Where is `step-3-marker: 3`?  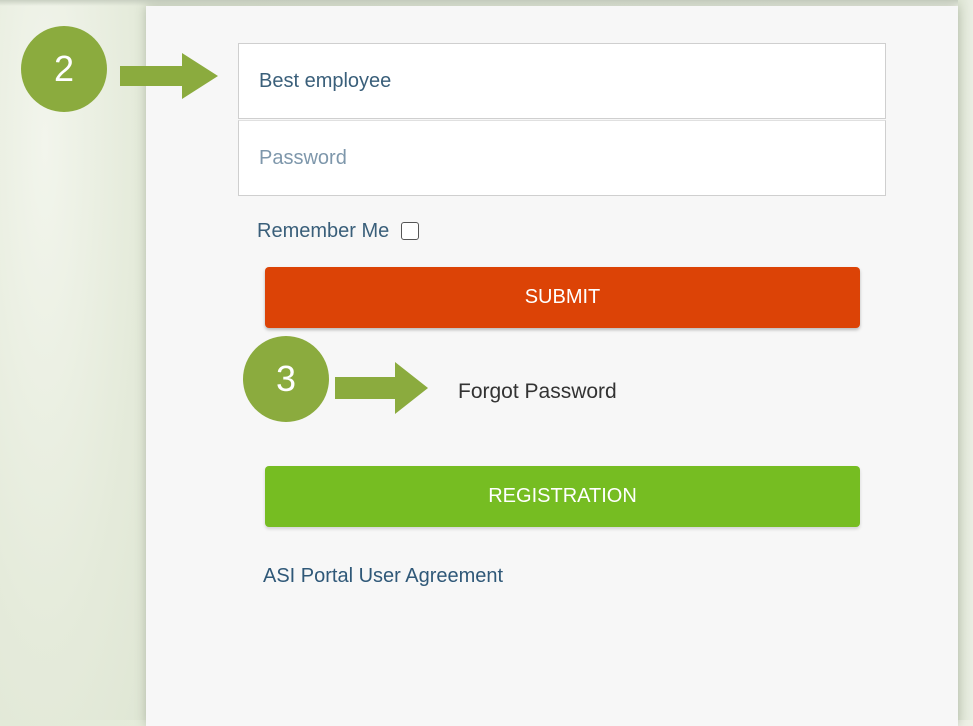
step-3-marker: 3 is located at coordinates (286, 379).